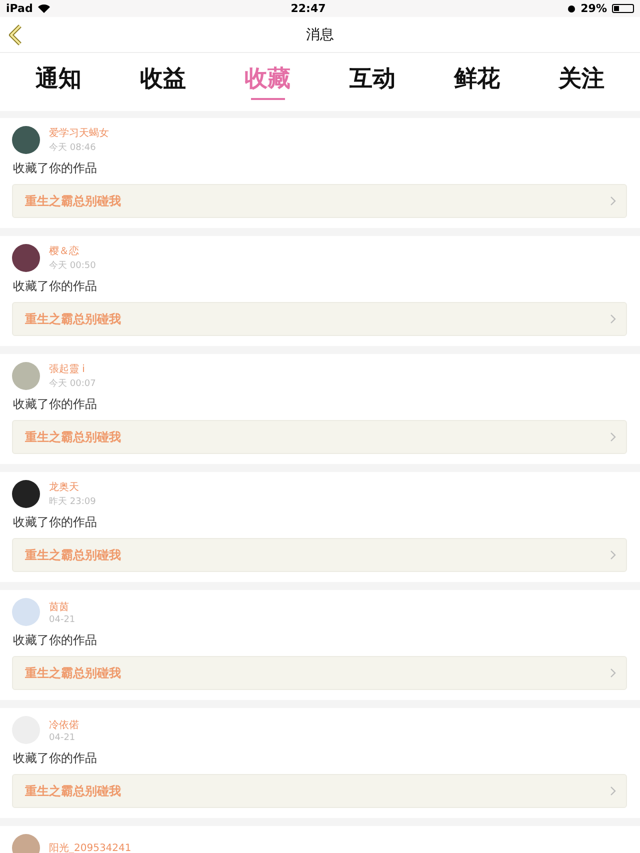 The width and height of the screenshot is (640, 853). Describe the element at coordinates (477, 82) in the screenshot. I see `tab: 鲜花` at that location.